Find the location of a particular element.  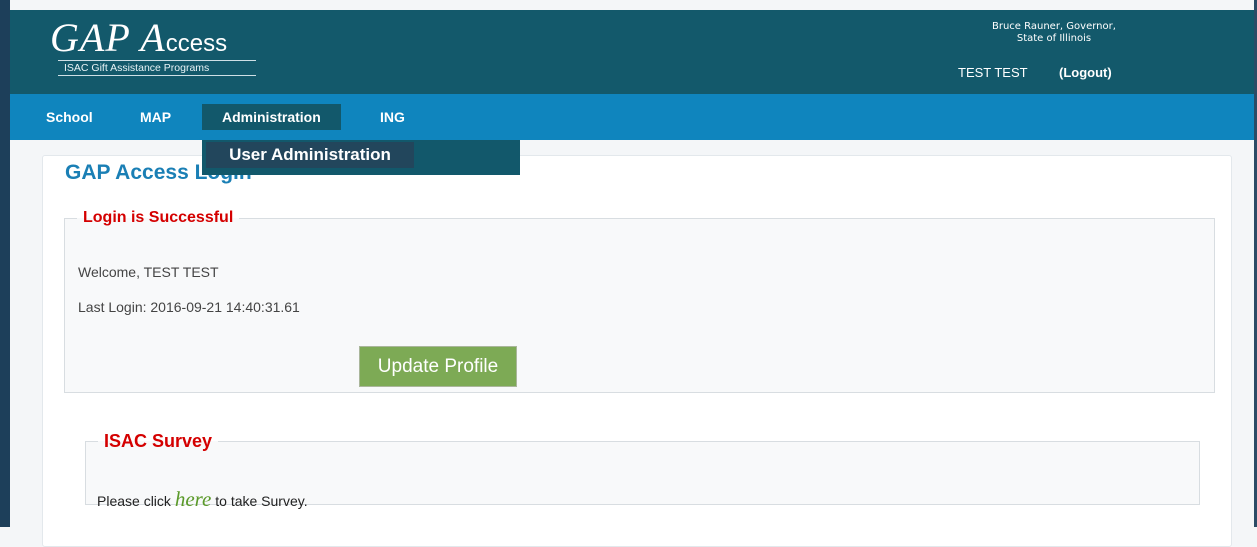

governor-line-1: Bruce Rauner, Governor, is located at coordinates (1054, 26).